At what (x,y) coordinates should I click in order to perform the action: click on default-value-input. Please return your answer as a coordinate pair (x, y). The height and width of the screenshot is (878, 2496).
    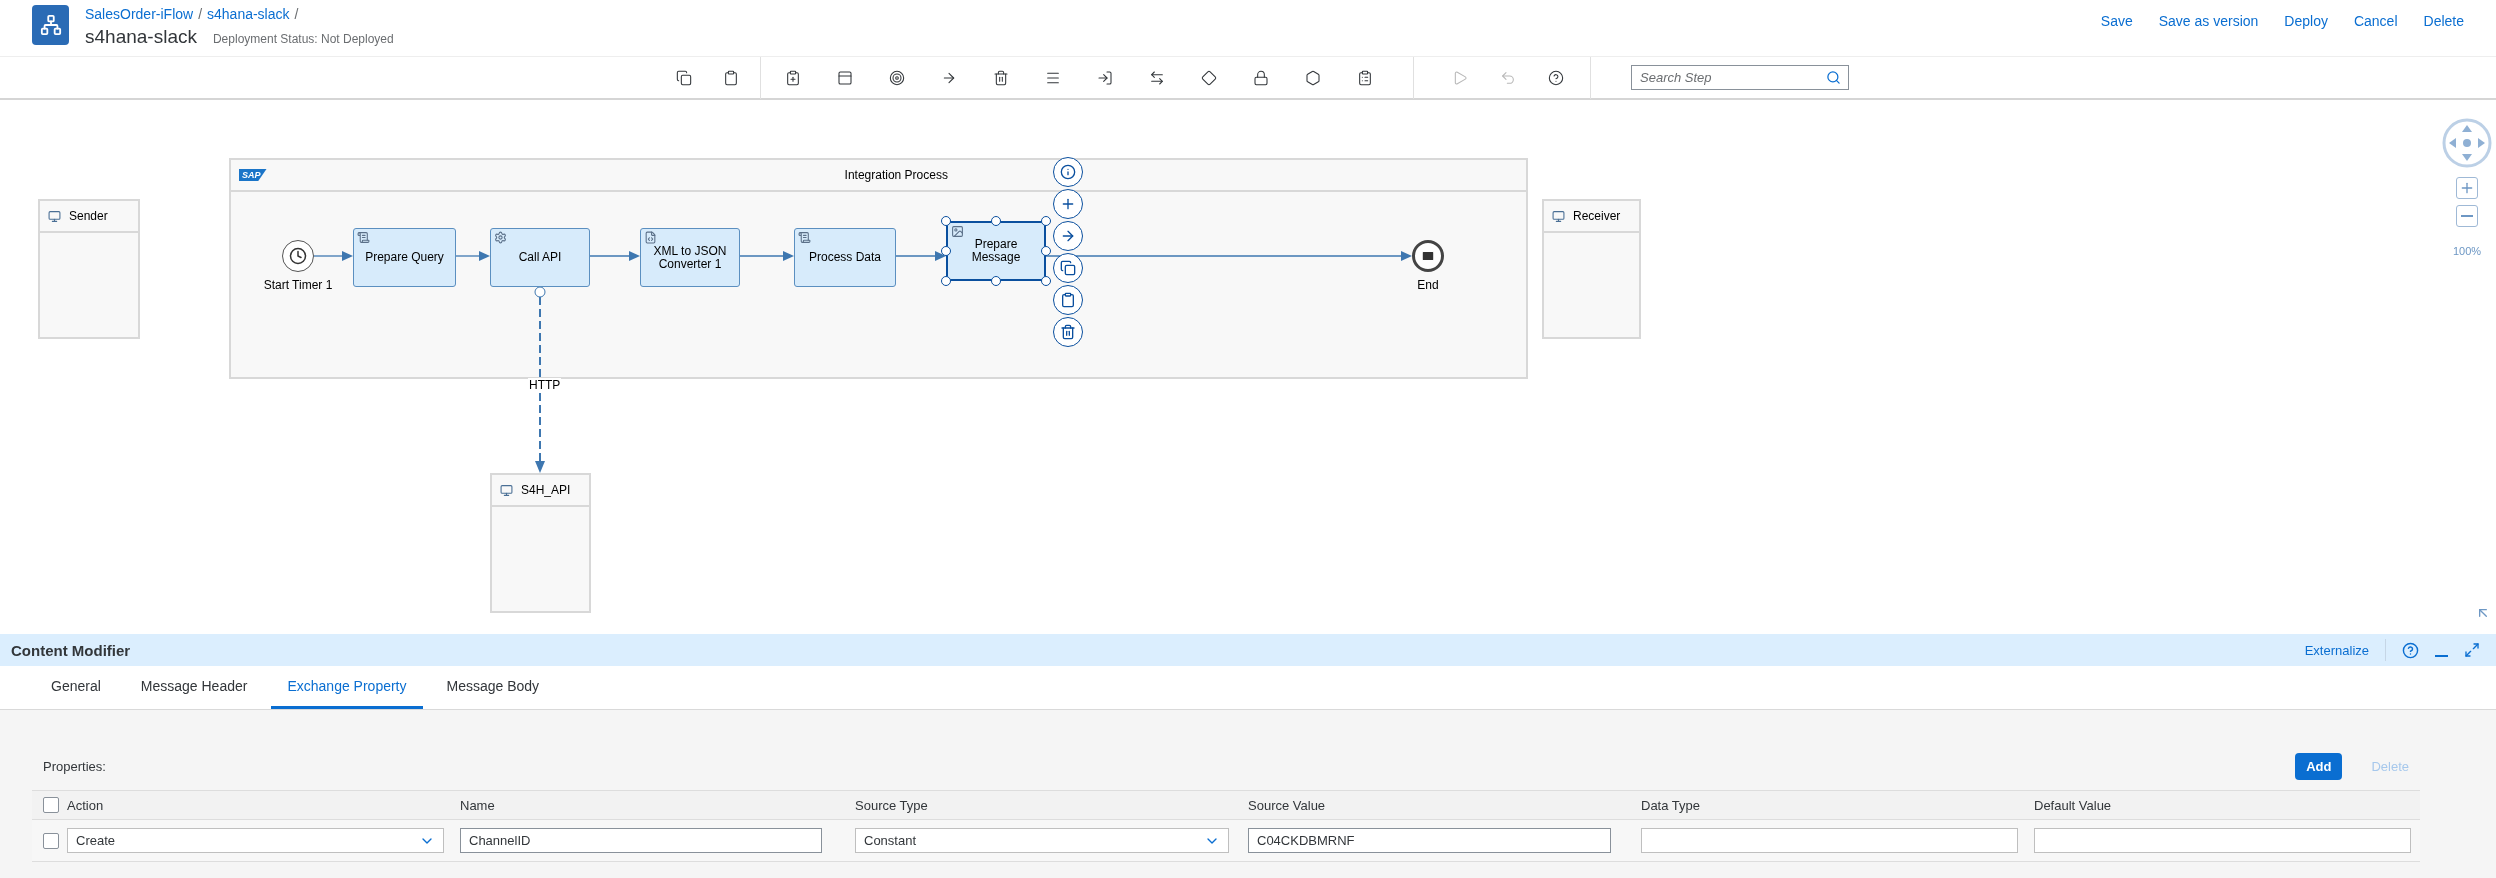
    Looking at the image, I should click on (2222, 840).